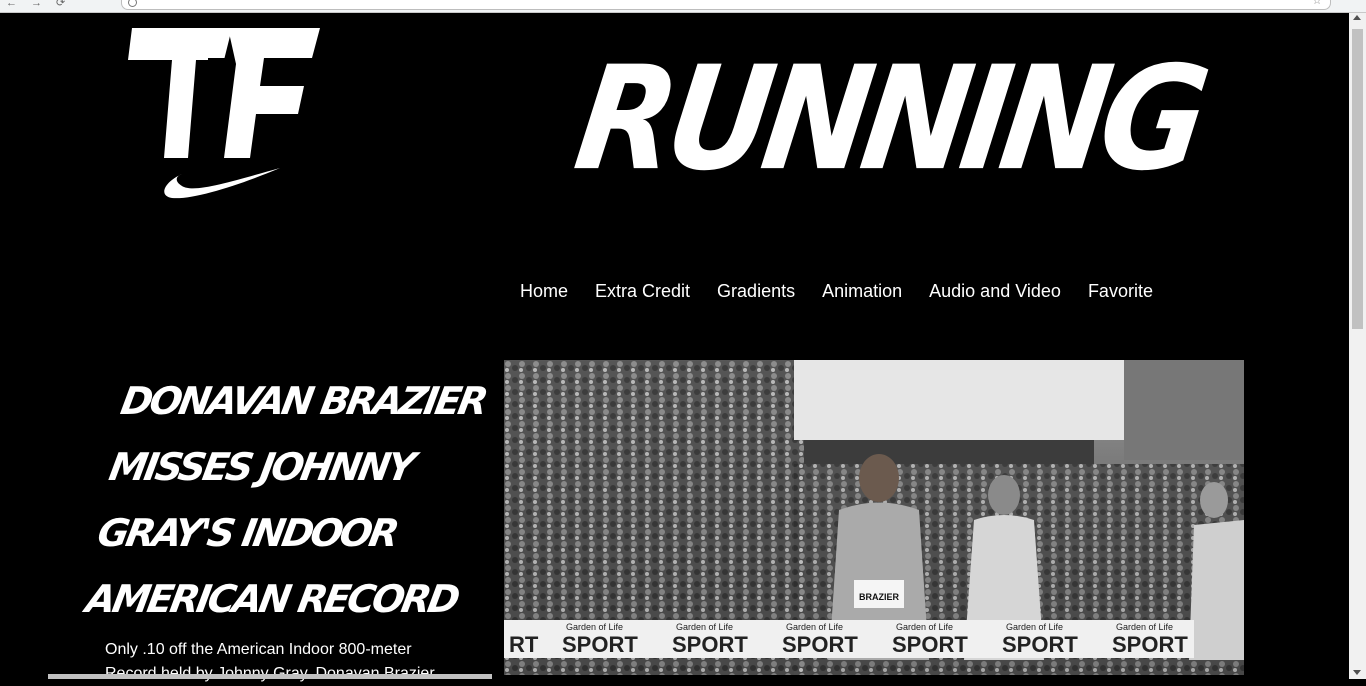 The width and height of the screenshot is (1366, 686). Describe the element at coordinates (271, 599) in the screenshot. I see `headline-line: American Record` at that location.